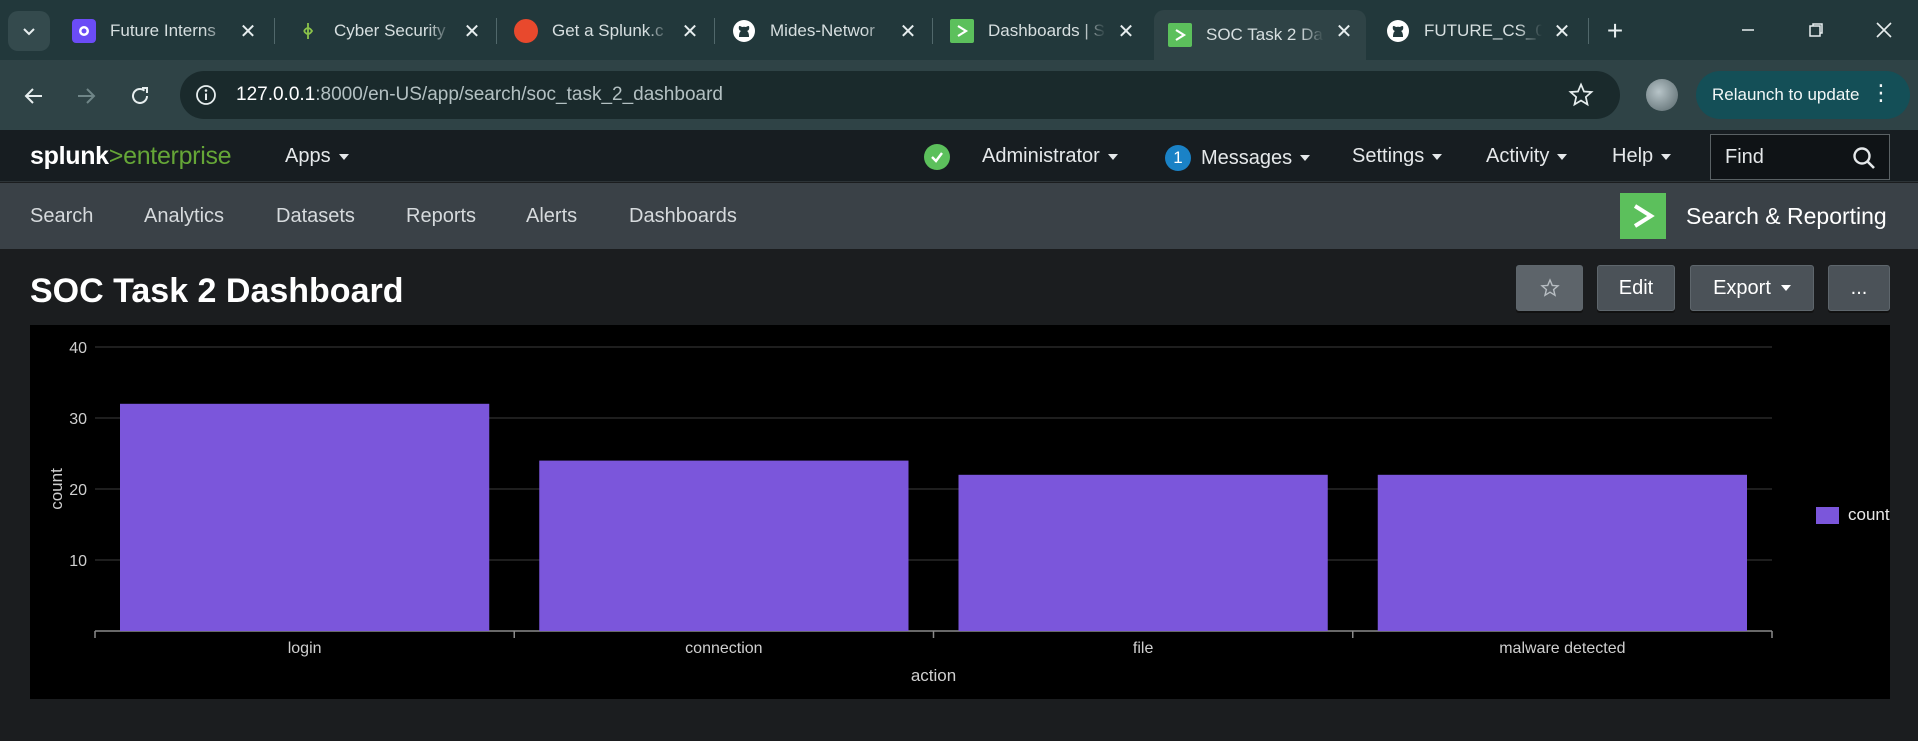  I want to click on browser-tab: FUTURE_CS_0 ✕, so click(1478, 31).